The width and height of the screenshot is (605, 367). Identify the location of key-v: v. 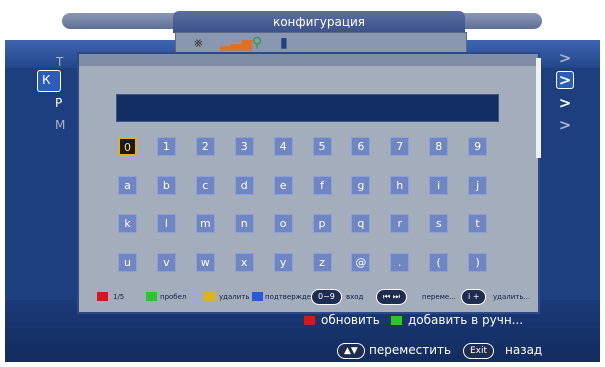
(166, 262).